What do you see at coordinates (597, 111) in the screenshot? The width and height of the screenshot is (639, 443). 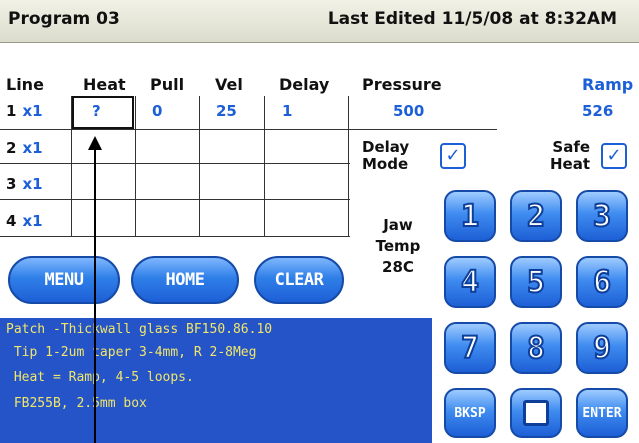 I see `ramp-value: 526` at bounding box center [597, 111].